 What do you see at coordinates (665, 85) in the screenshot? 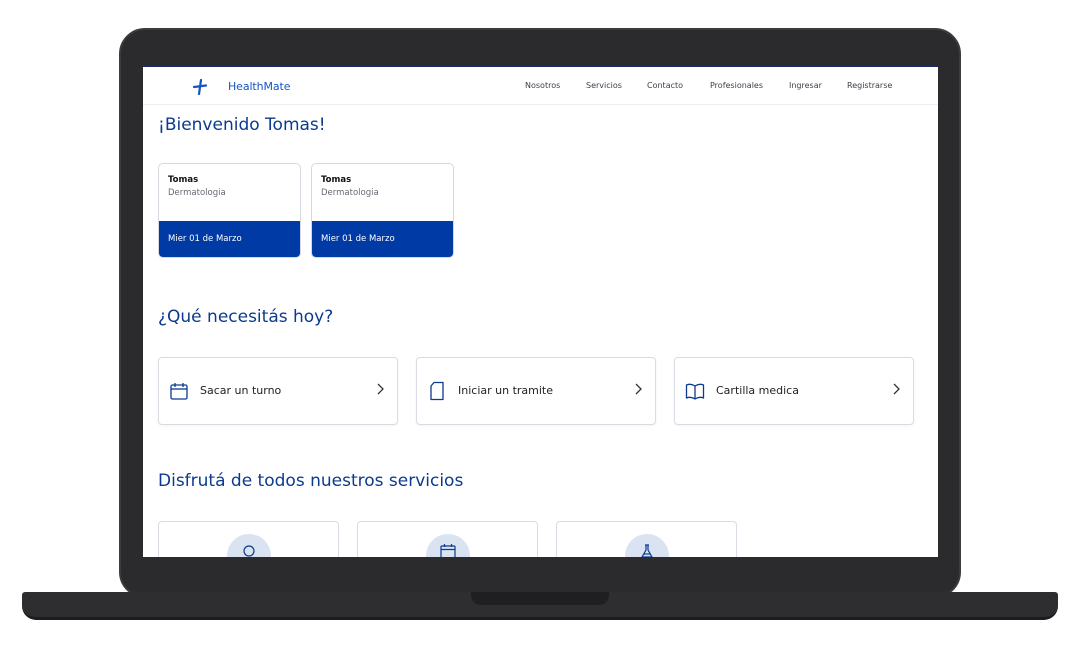
I see `nav-link-contacto: Contacto` at bounding box center [665, 85].